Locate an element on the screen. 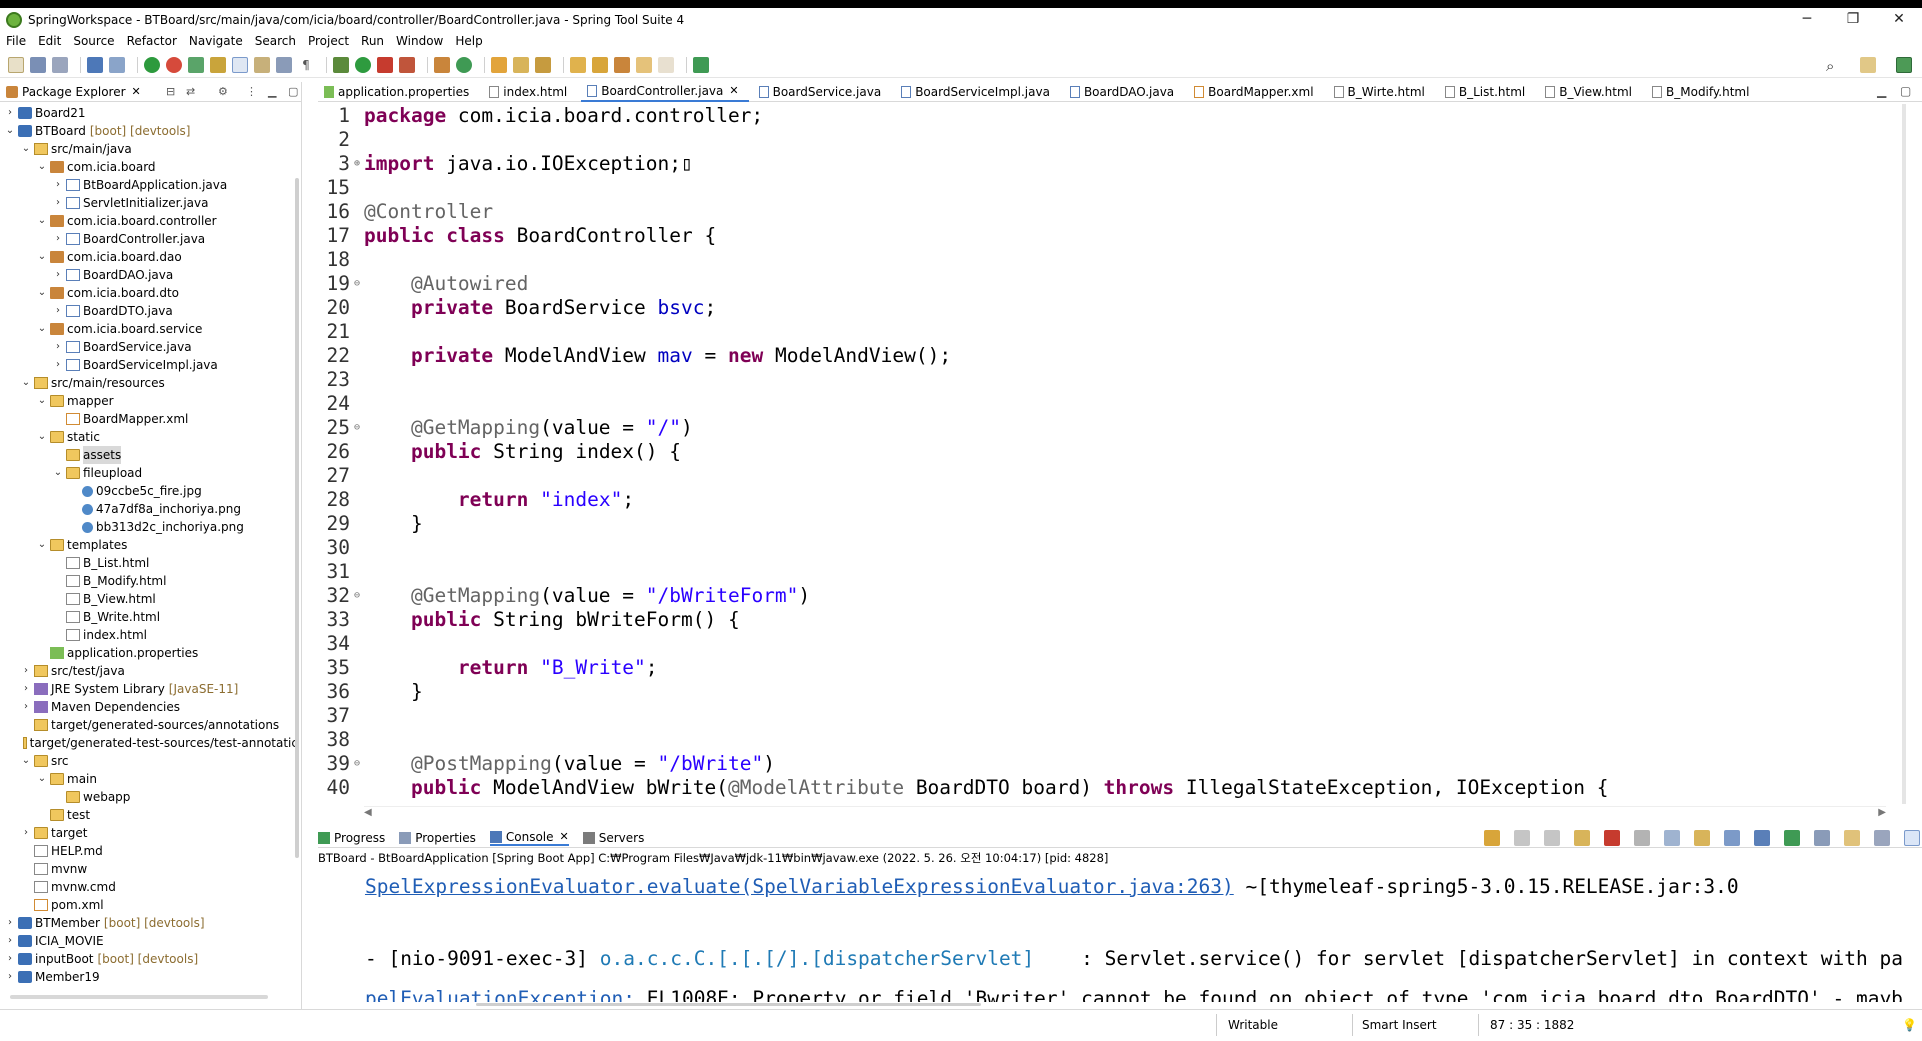  new-icon is located at coordinates (16, 64).